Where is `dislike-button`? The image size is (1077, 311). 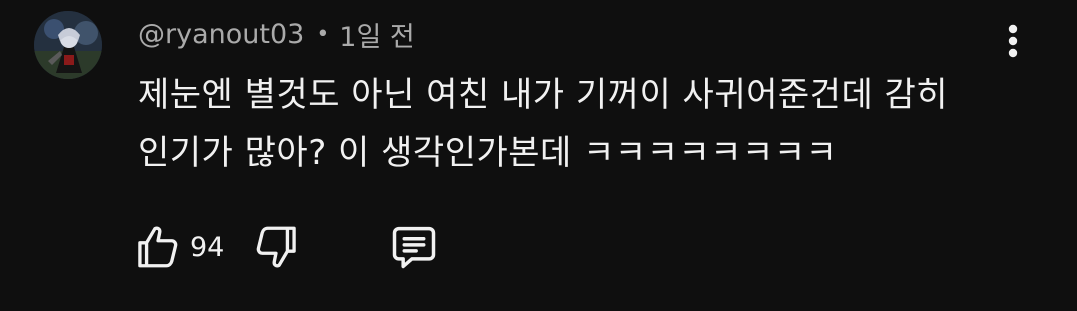
dislike-button is located at coordinates (320, 247).